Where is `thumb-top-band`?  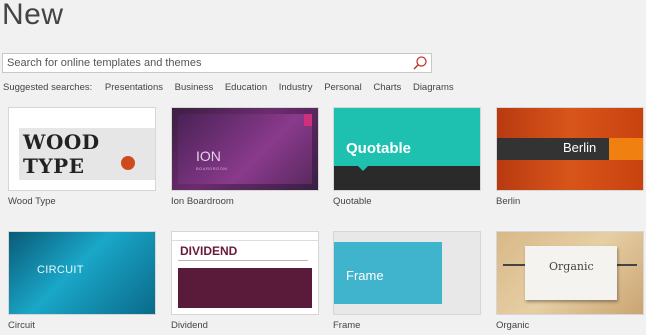 thumb-top-band is located at coordinates (407, 137).